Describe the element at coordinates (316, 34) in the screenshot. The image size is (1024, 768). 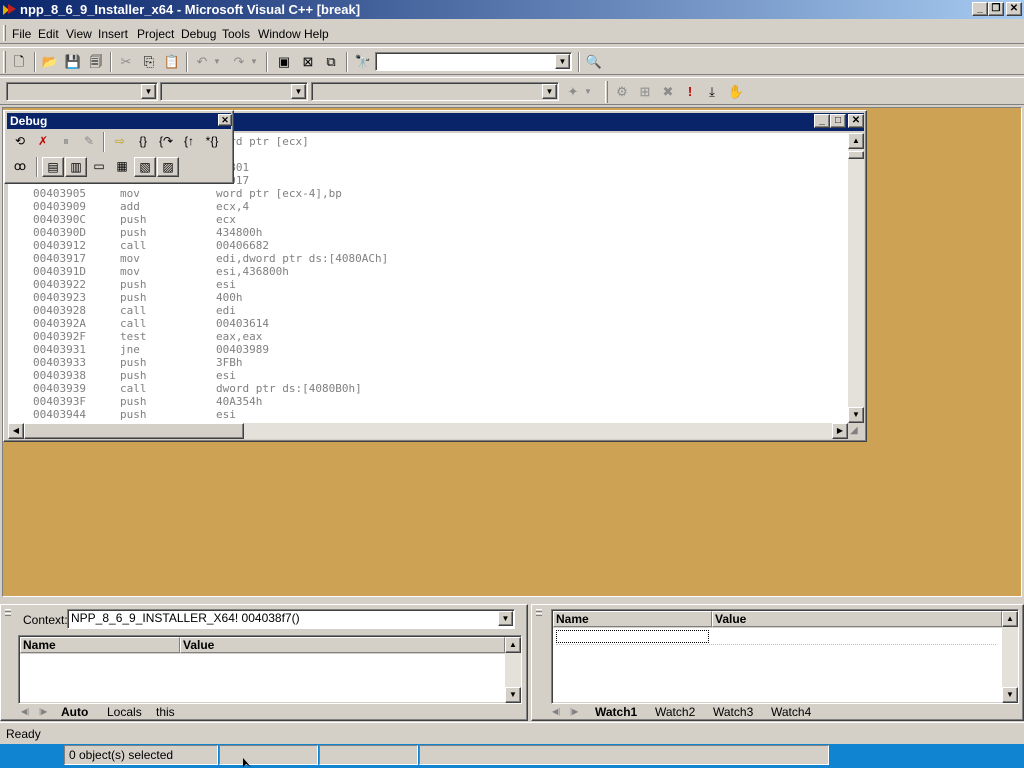
I see `menu-help: Help` at that location.